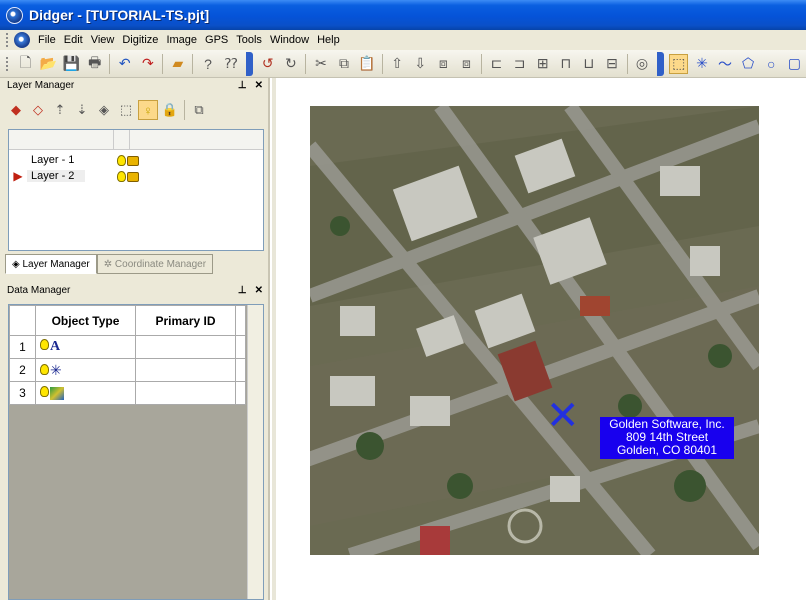 Image resolution: width=806 pixels, height=600 pixels. What do you see at coordinates (397, 64) in the screenshot?
I see `move-up-icon: ⇧` at bounding box center [397, 64].